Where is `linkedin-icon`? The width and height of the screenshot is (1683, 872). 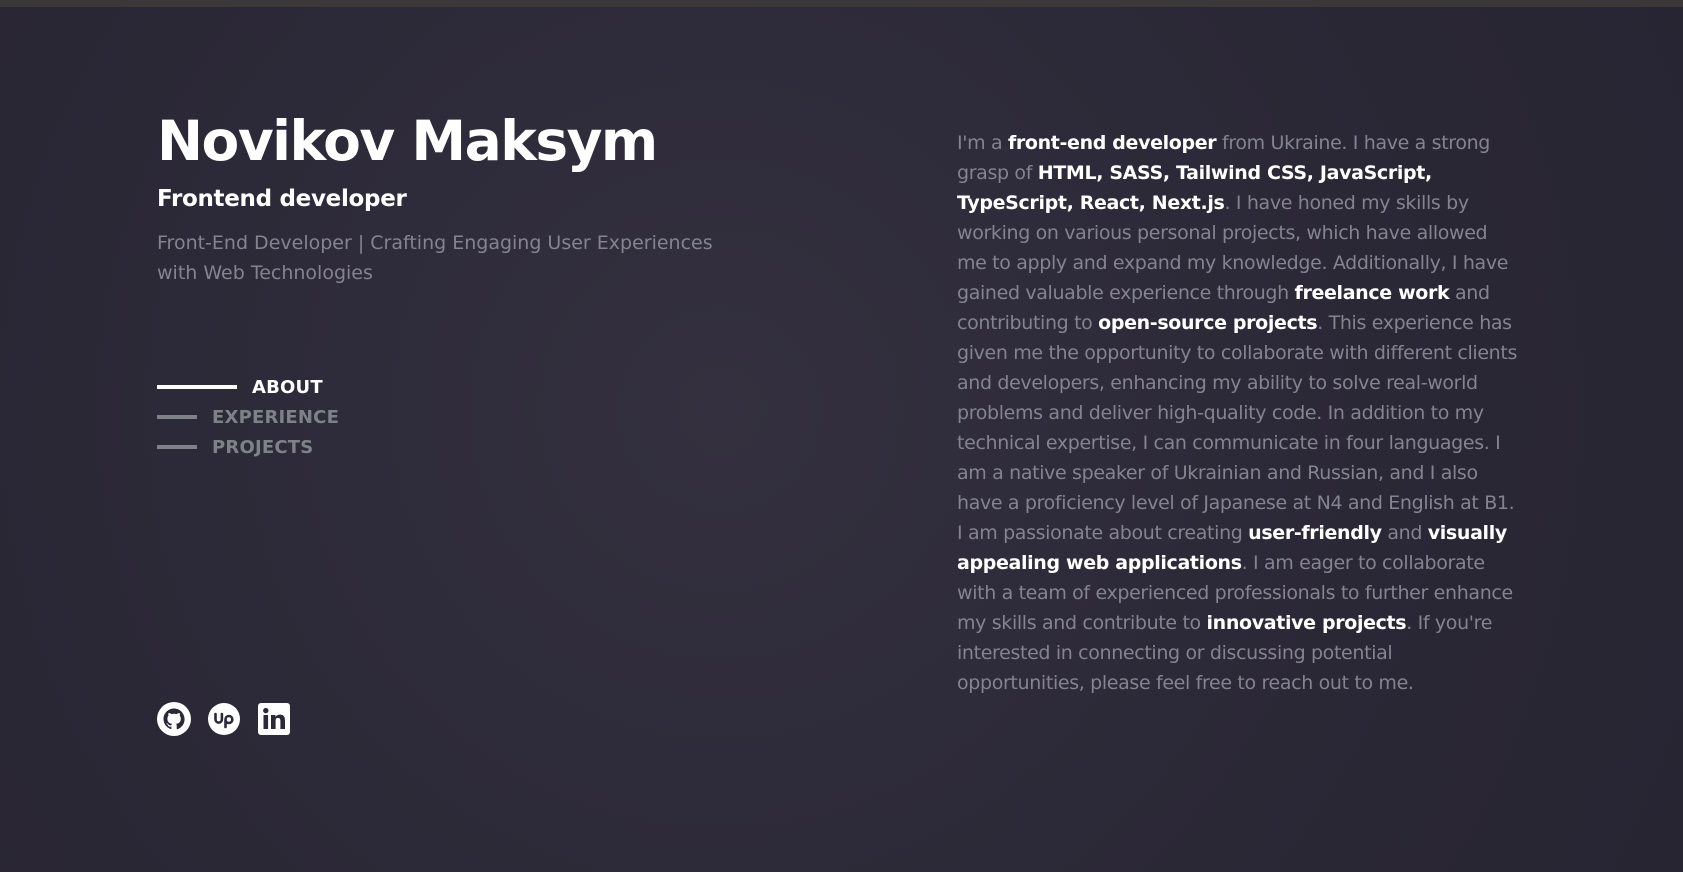
linkedin-icon is located at coordinates (274, 719).